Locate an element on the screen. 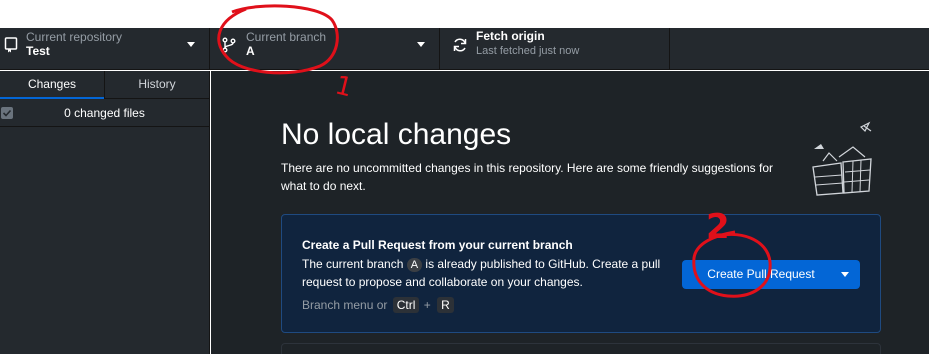 Image resolution: width=929 pixels, height=354 pixels. repository-label: Current repository is located at coordinates (74, 37).